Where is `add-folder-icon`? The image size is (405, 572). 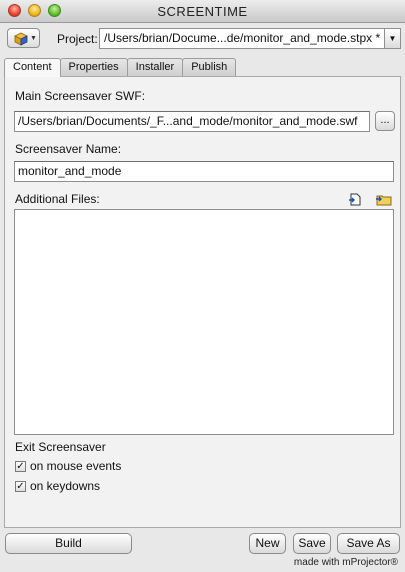 add-folder-icon is located at coordinates (384, 201).